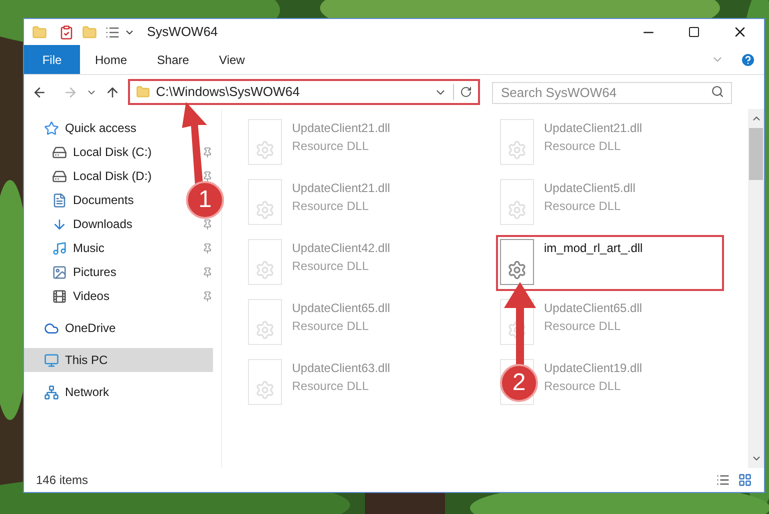 The height and width of the screenshot is (514, 769). Describe the element at coordinates (612, 93) in the screenshot. I see `search-field: Search SysWOW64` at that location.